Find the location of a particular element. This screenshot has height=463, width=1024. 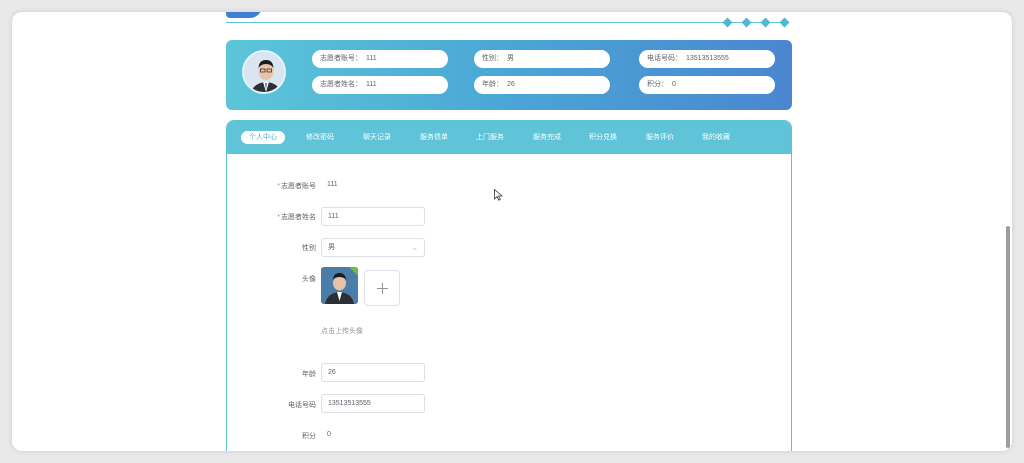

account-label: *志愿者账号 is located at coordinates (296, 186).